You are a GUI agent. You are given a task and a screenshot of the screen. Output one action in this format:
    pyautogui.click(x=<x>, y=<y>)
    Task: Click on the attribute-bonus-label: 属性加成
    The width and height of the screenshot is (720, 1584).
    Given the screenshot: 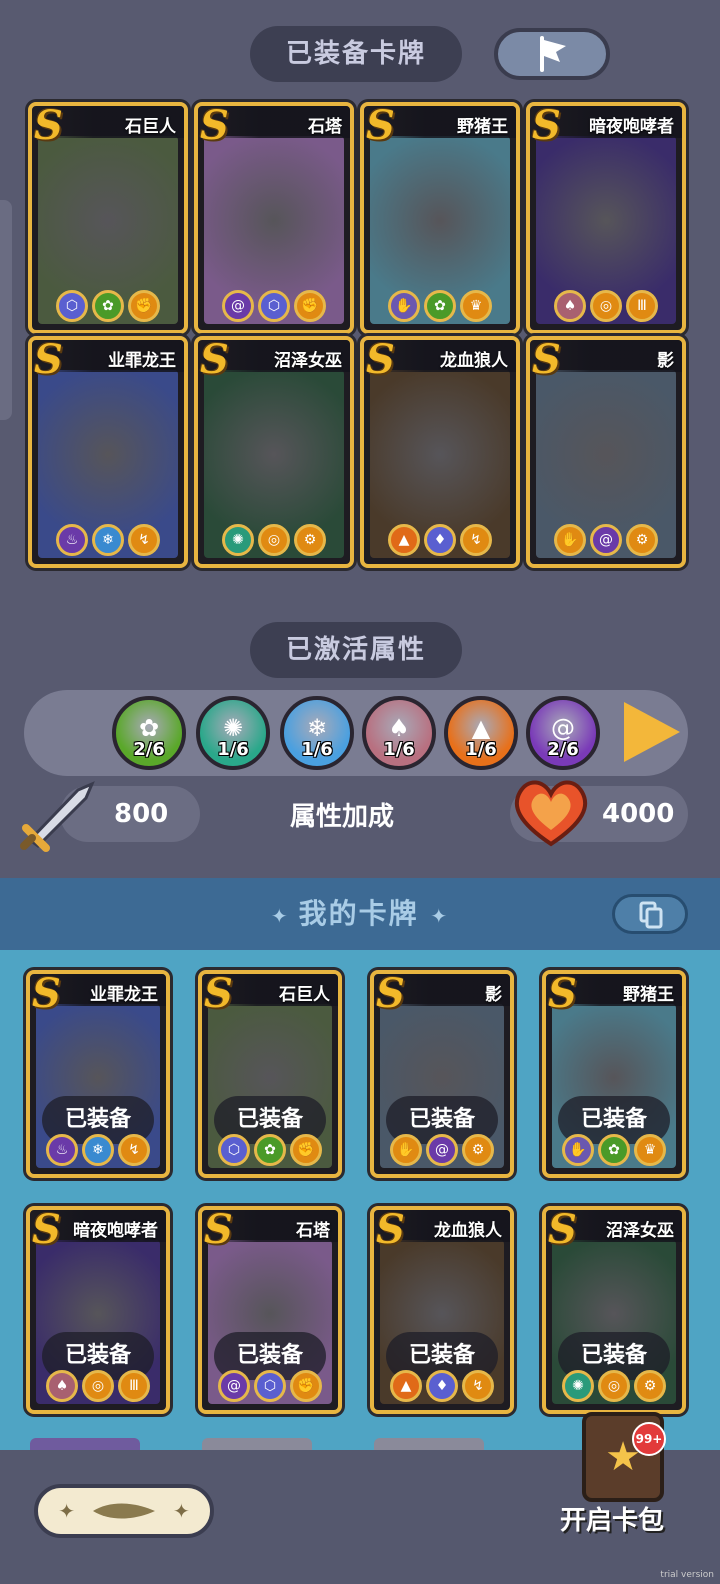 What is the action you would take?
    pyautogui.click(x=342, y=817)
    